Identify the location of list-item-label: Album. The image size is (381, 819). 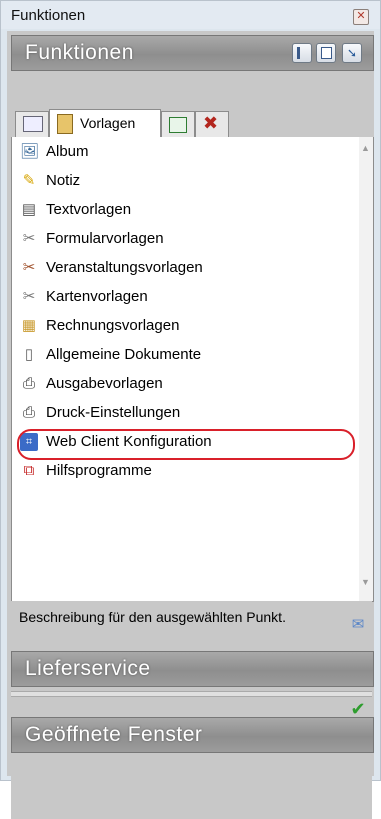
(67, 151).